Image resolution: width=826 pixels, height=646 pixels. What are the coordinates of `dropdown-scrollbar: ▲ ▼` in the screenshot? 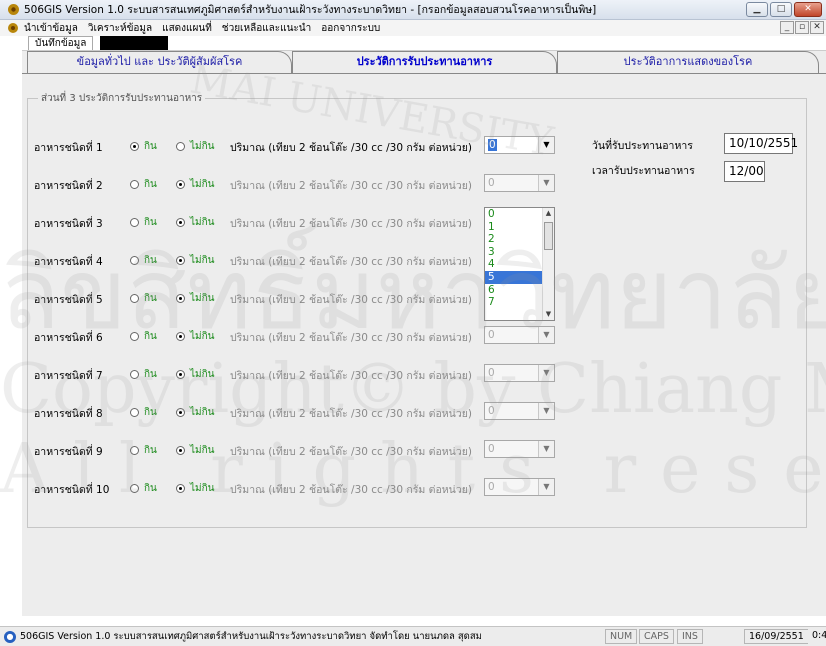 It's located at (548, 264).